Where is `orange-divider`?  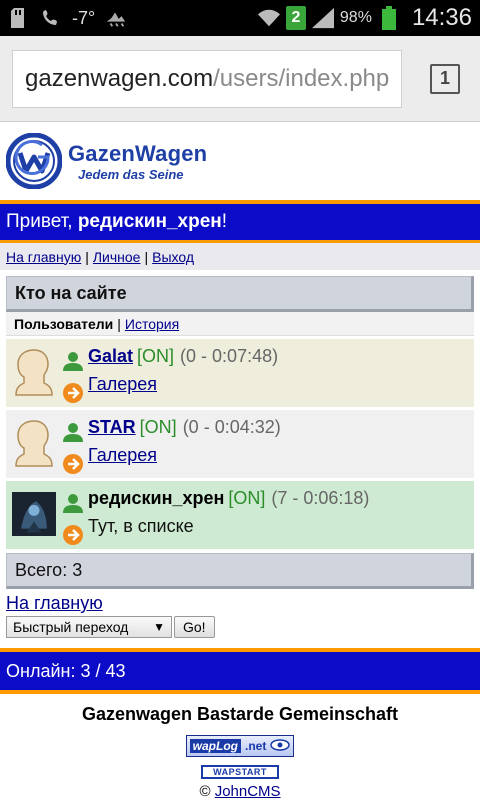
orange-divider is located at coordinates (240, 692).